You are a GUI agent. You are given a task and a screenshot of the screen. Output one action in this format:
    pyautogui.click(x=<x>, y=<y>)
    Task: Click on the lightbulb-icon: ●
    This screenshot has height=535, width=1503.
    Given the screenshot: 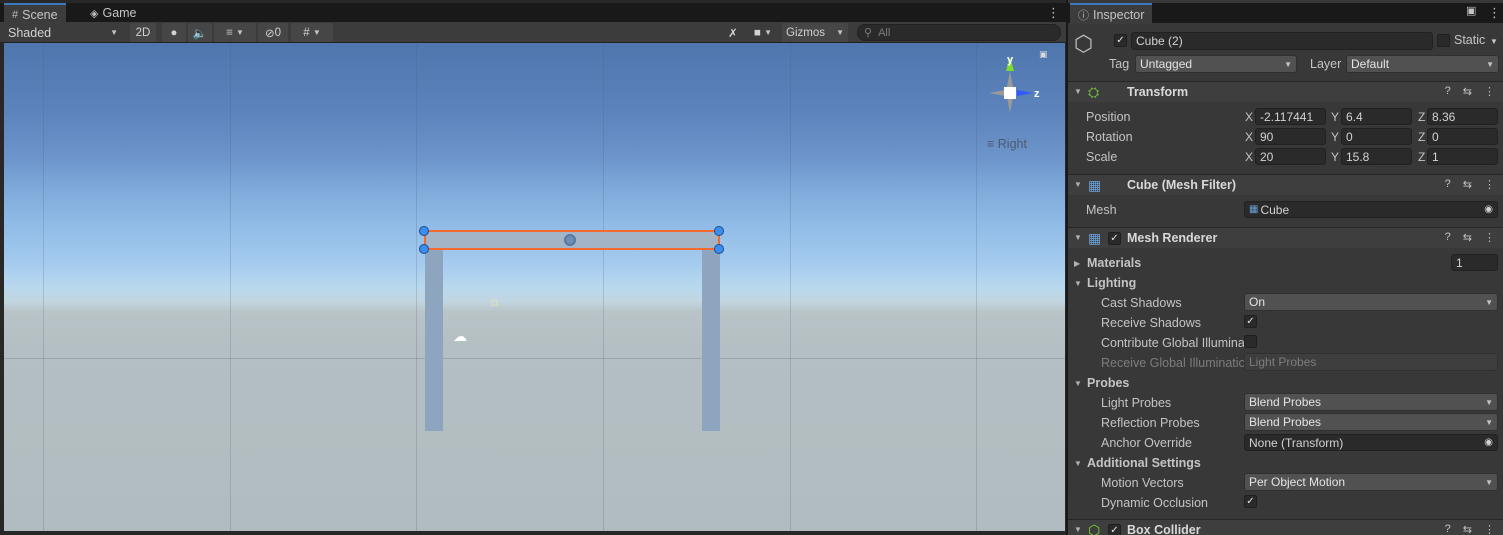 What is the action you would take?
    pyautogui.click(x=174, y=32)
    